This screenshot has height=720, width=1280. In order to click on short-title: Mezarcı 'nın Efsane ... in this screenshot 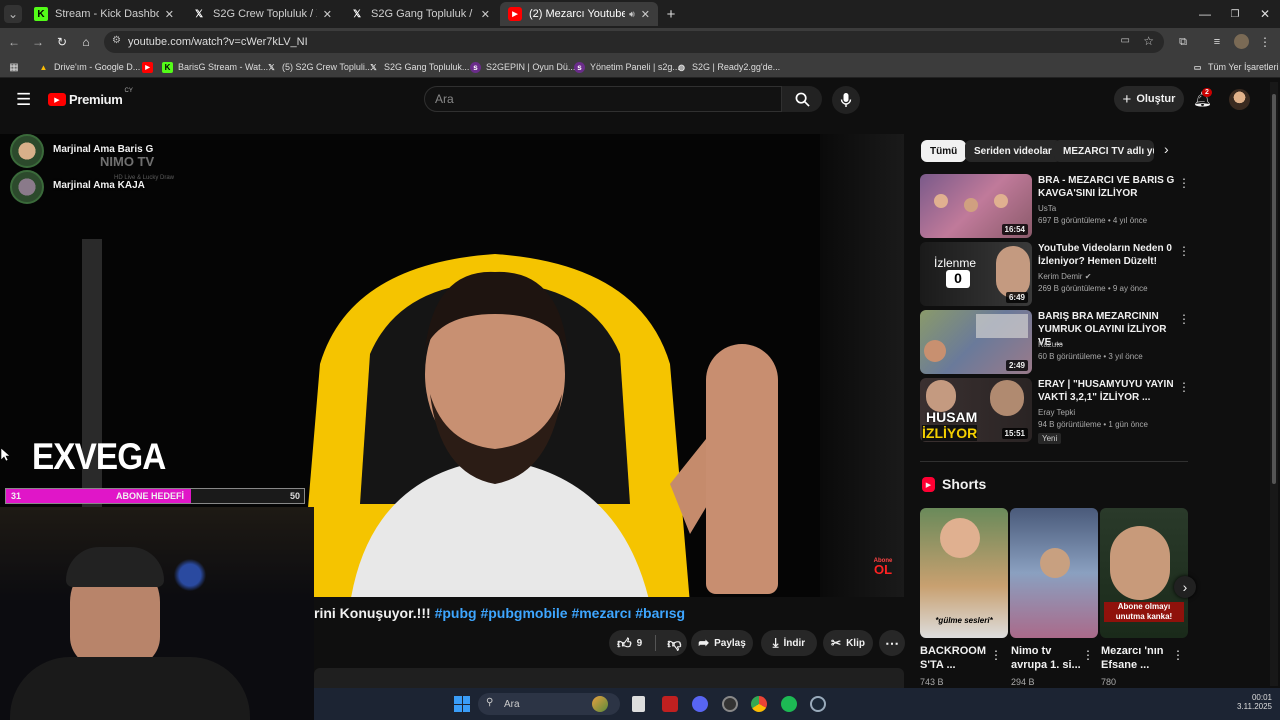, I will do `click(1136, 658)`.